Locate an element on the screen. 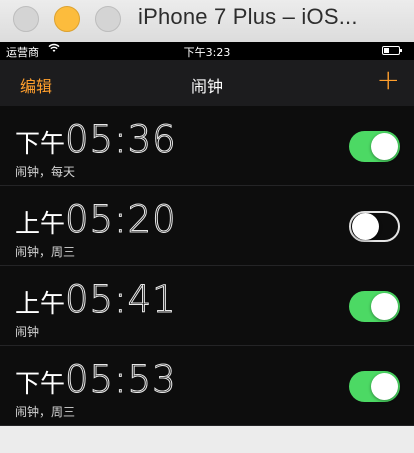 Image resolution: width=414 pixels, height=453 pixels. alarm-label: 闹钟 is located at coordinates (27, 332).